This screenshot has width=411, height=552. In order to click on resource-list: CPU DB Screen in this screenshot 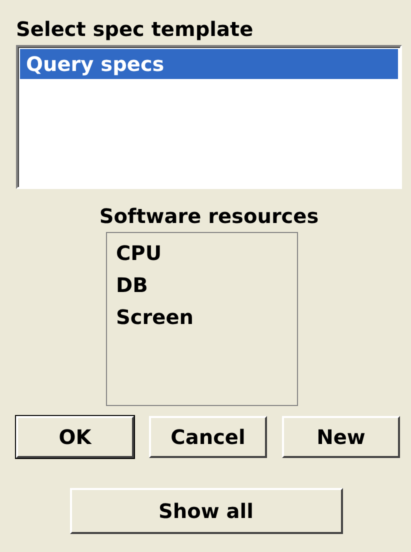, I will do `click(202, 319)`.